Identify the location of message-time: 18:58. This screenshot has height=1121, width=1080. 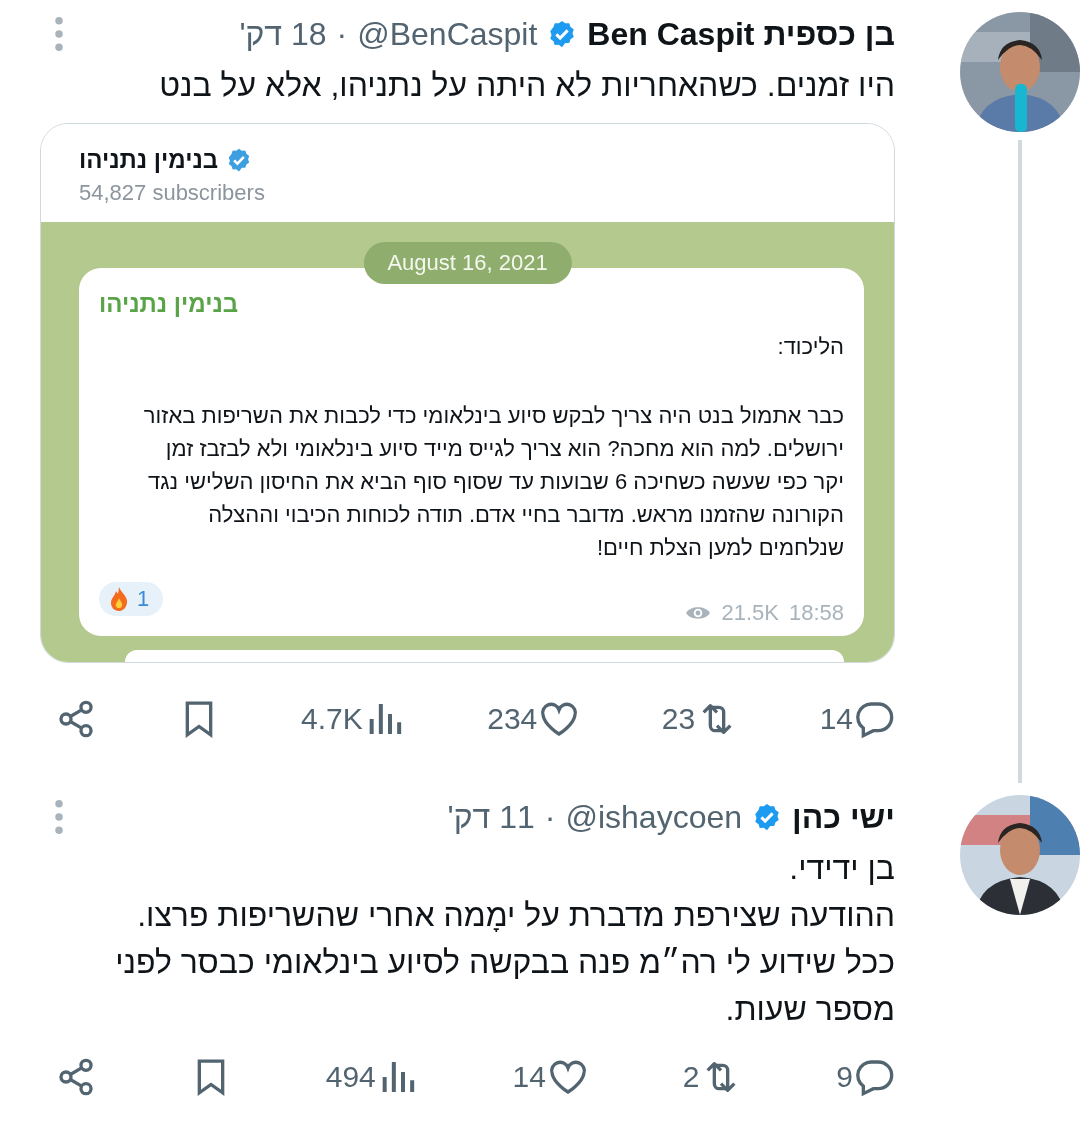
(816, 613).